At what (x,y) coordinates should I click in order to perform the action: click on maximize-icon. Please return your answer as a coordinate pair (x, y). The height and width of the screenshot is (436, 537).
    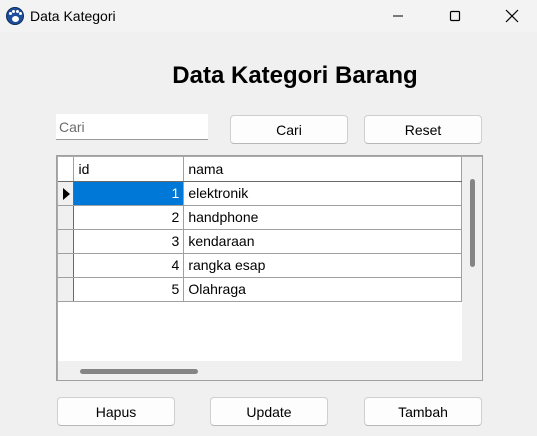
    Looking at the image, I should click on (455, 16).